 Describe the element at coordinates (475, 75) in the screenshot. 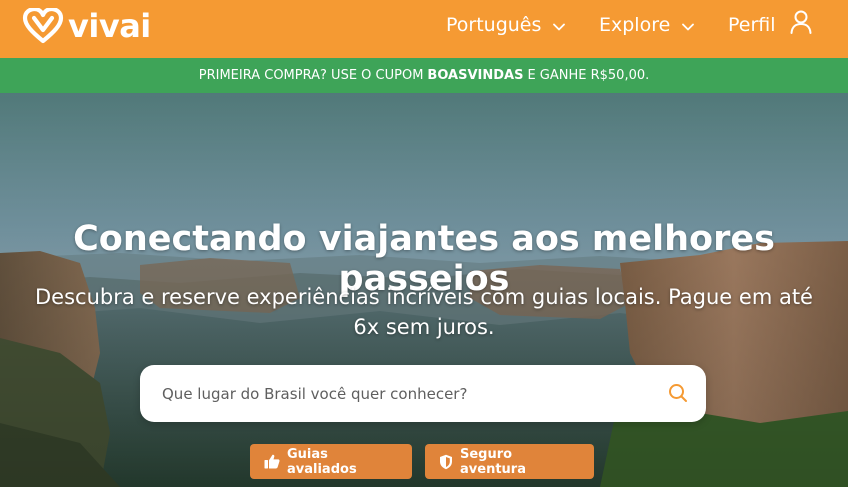

I see `promo-coupon-code: BOASVINDAS` at that location.